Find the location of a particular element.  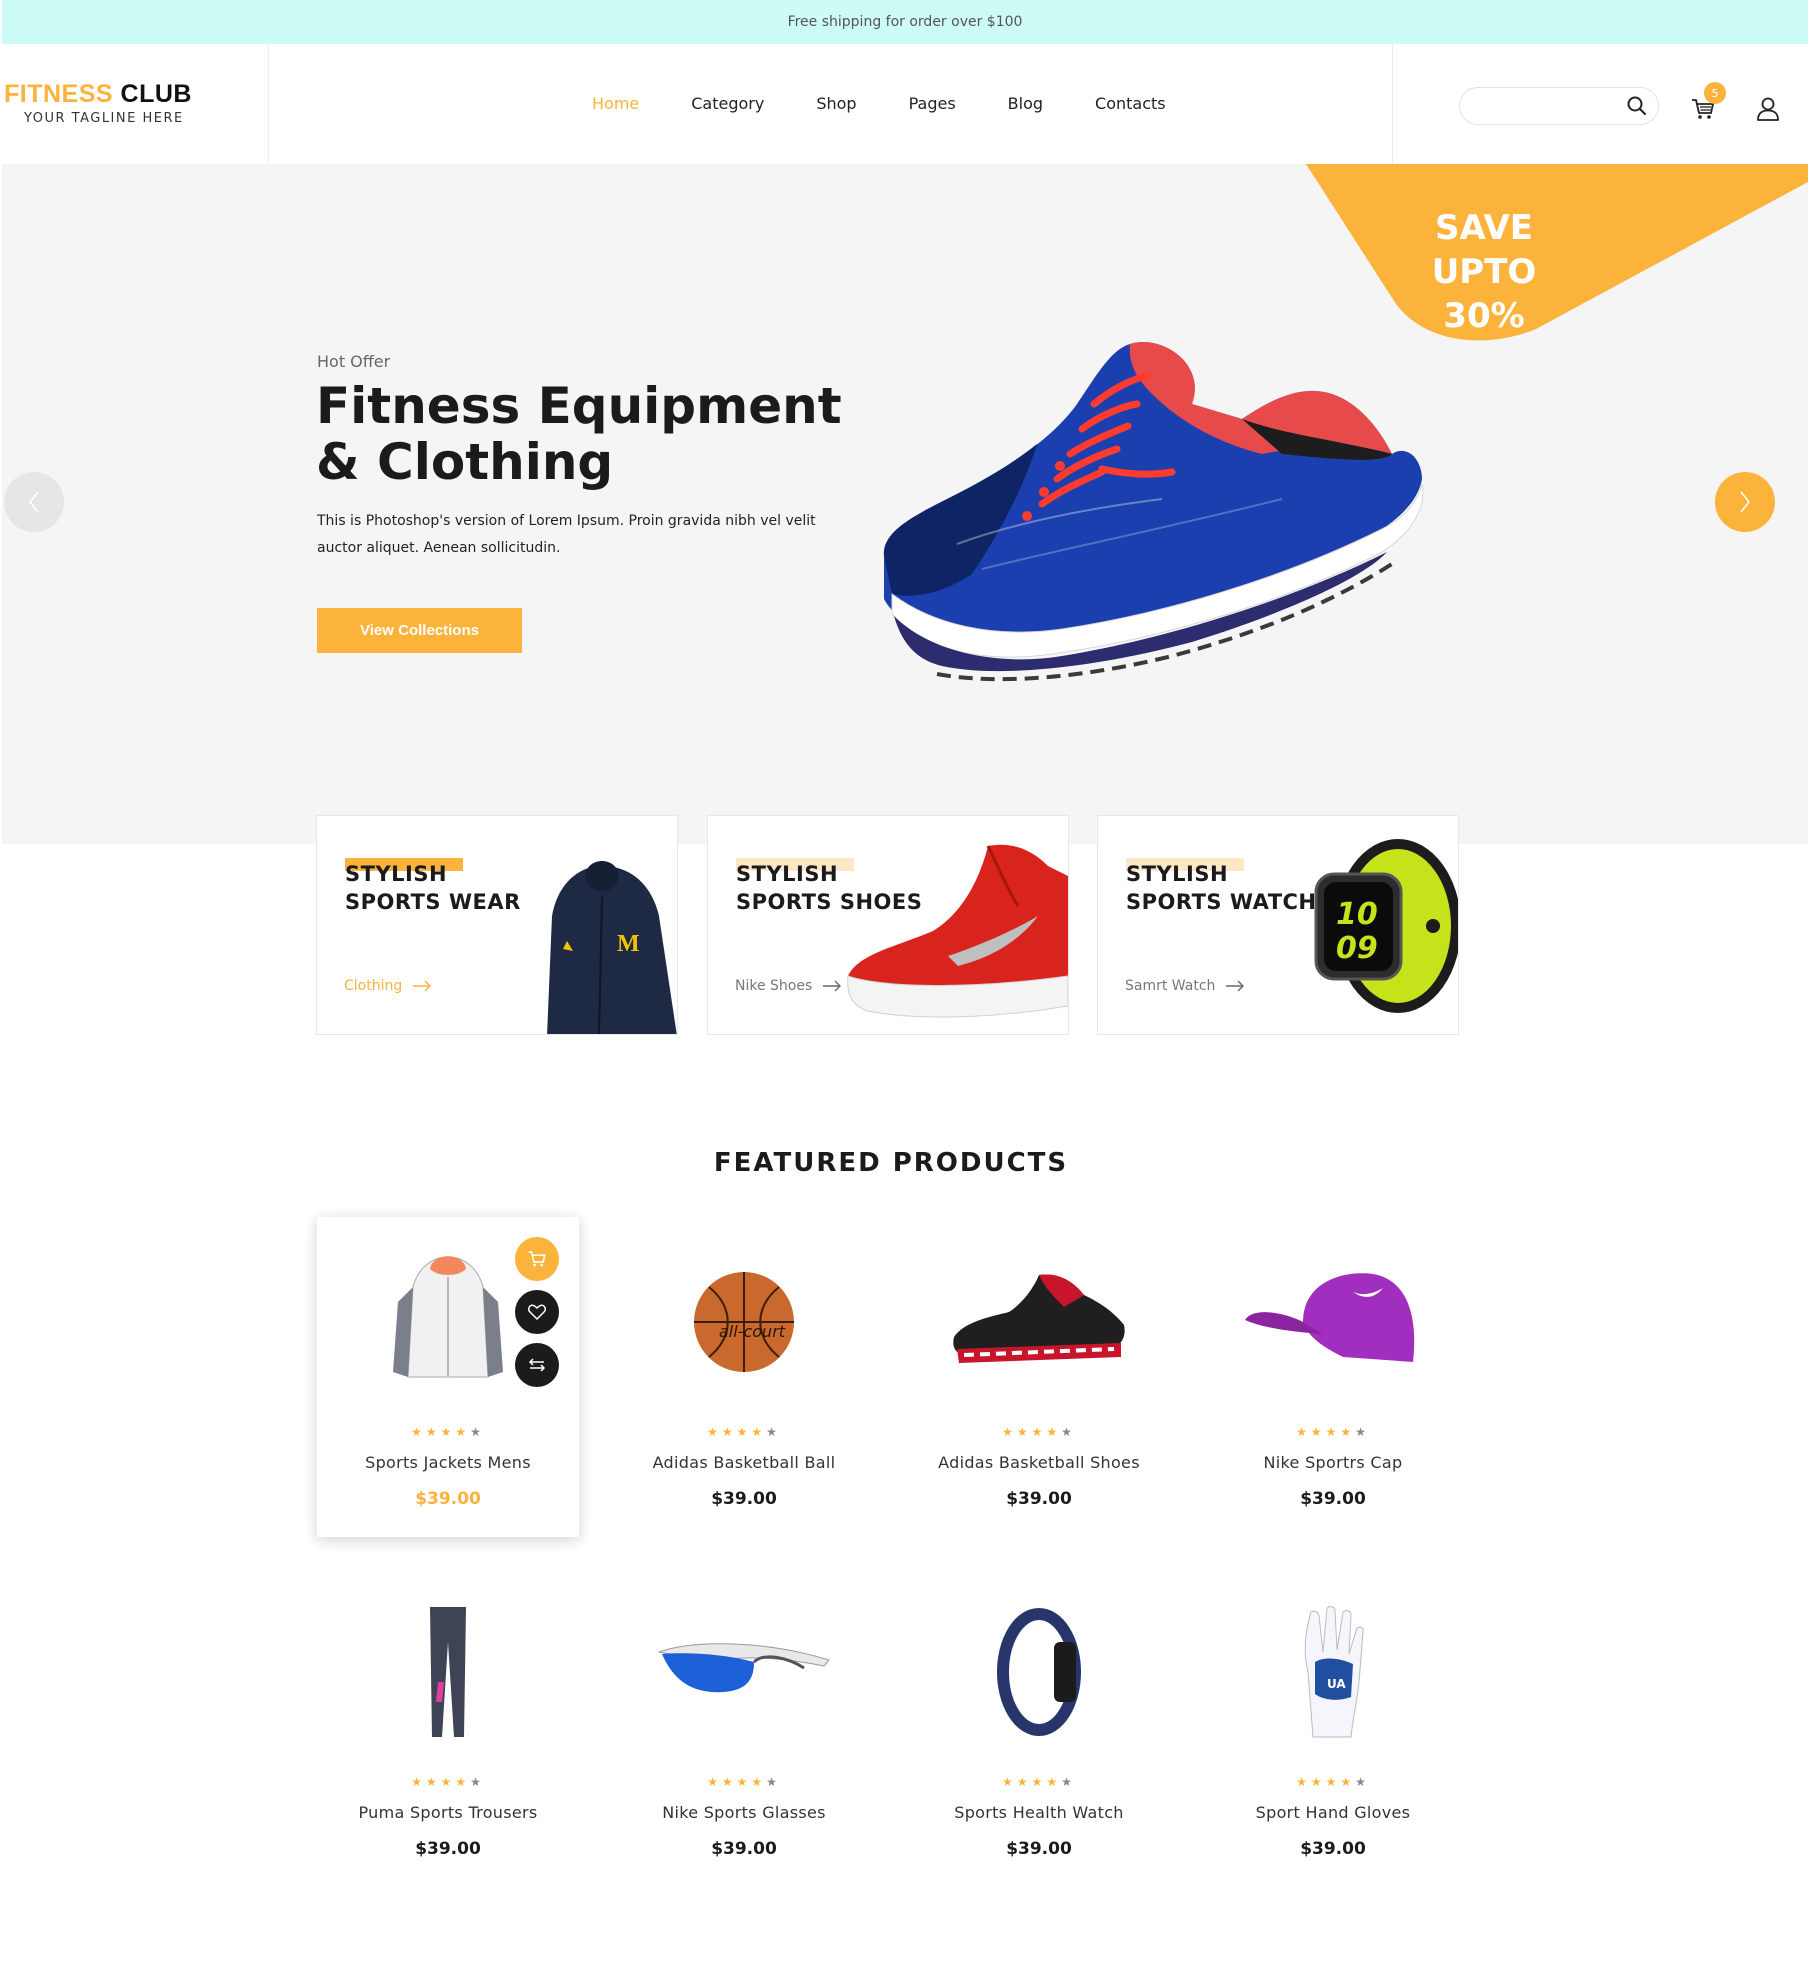

product-card: ★★★★★ Sports Jackets Mens $39.00 is located at coordinates (448, 1377).